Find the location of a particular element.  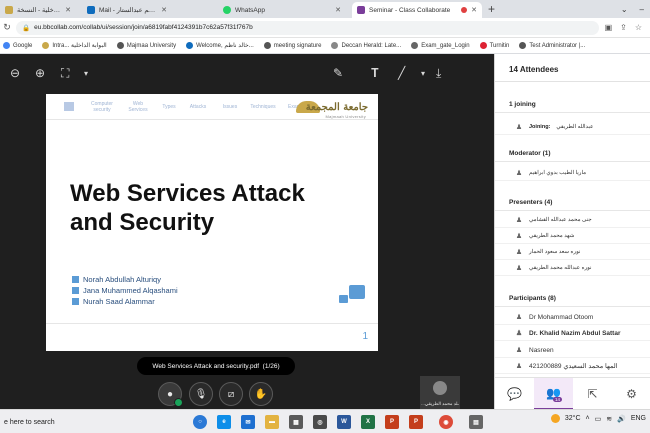

text-tool-icon: 𝐓 is located at coordinates (375, 73).